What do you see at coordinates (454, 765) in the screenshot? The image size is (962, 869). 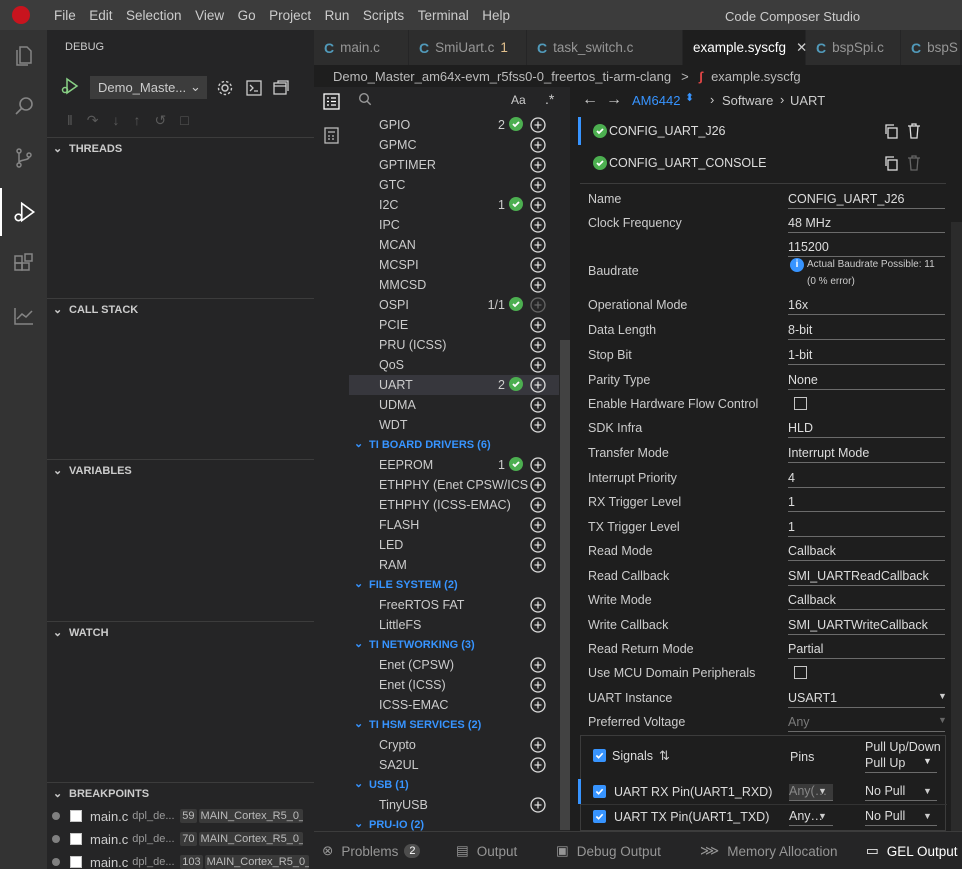 I see `module-item: SA2UL` at bounding box center [454, 765].